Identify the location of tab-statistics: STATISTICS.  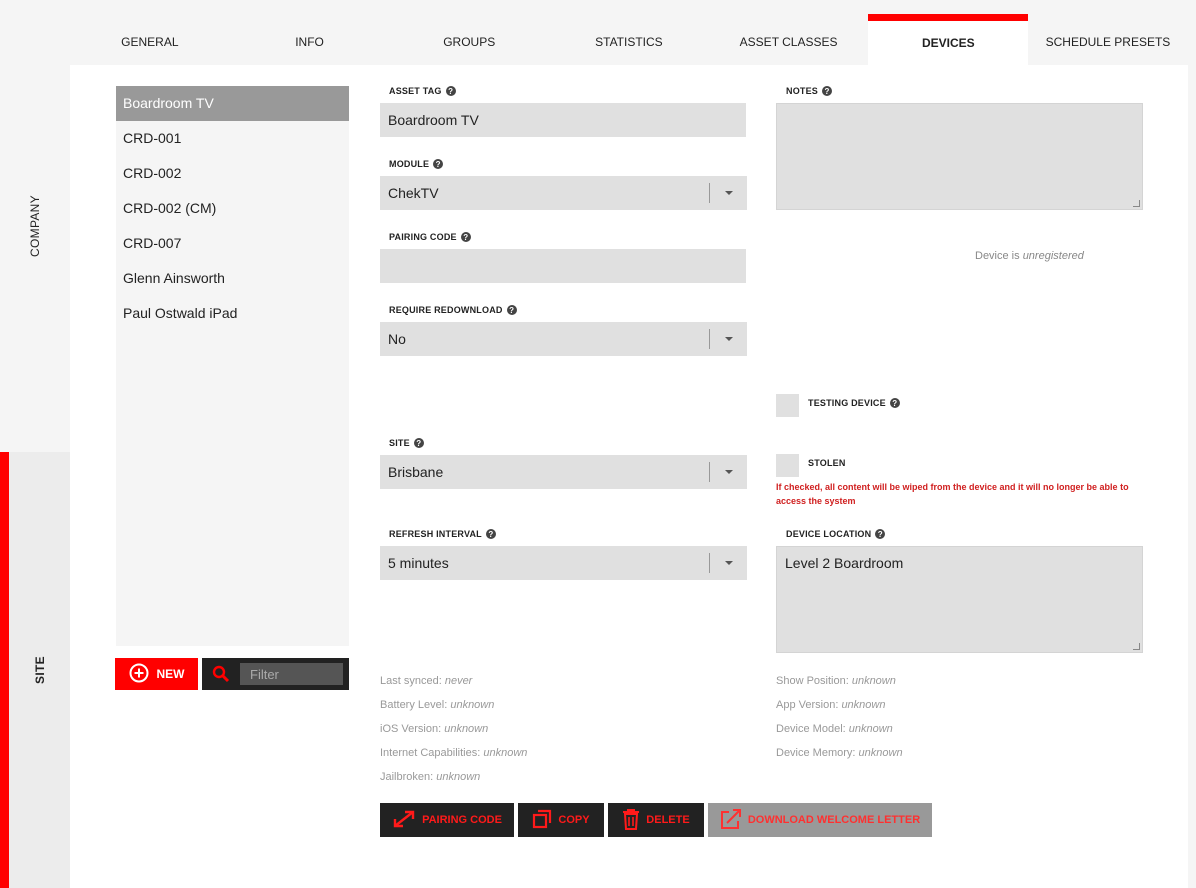
(629, 39).